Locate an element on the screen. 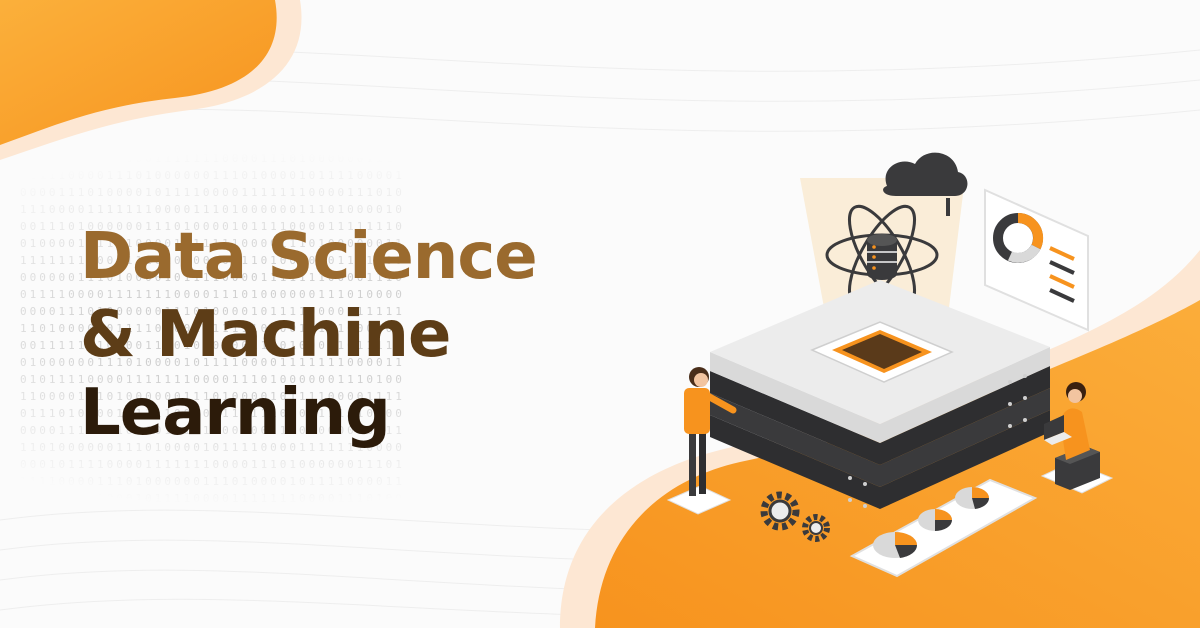  database-icon is located at coordinates (882, 257).